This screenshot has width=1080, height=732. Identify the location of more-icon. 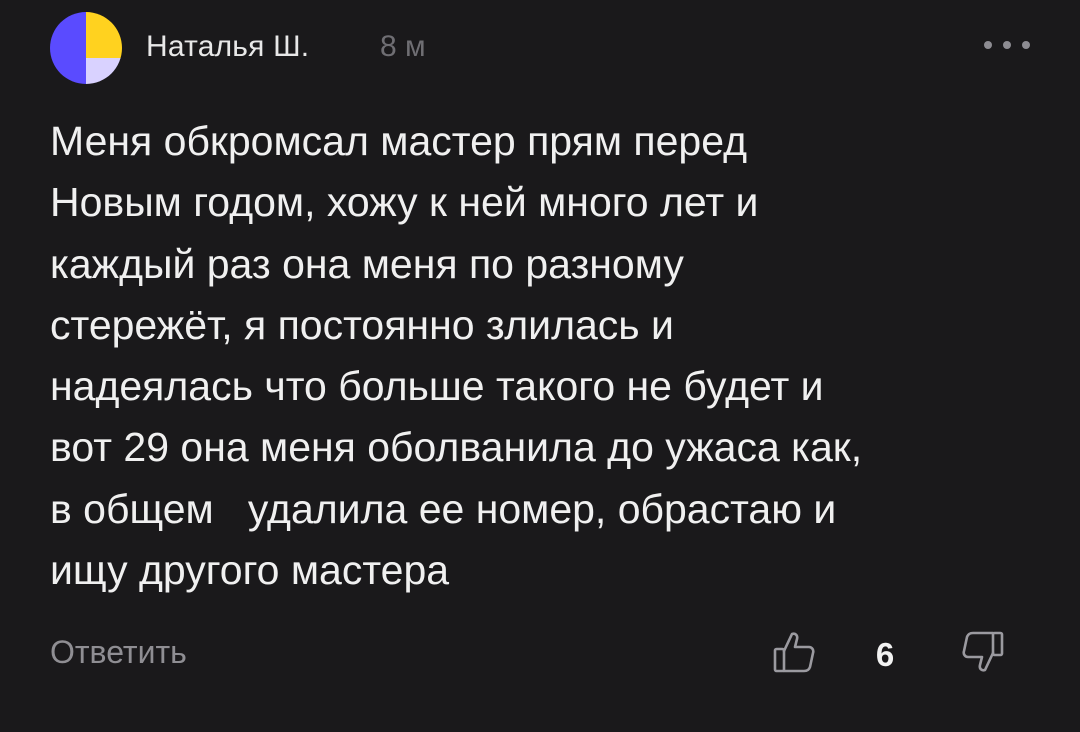
(1007, 45).